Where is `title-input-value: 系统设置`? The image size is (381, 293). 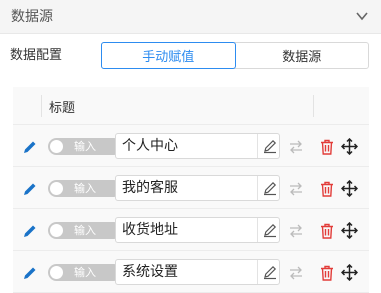 title-input-value: 系统设置 is located at coordinates (150, 272).